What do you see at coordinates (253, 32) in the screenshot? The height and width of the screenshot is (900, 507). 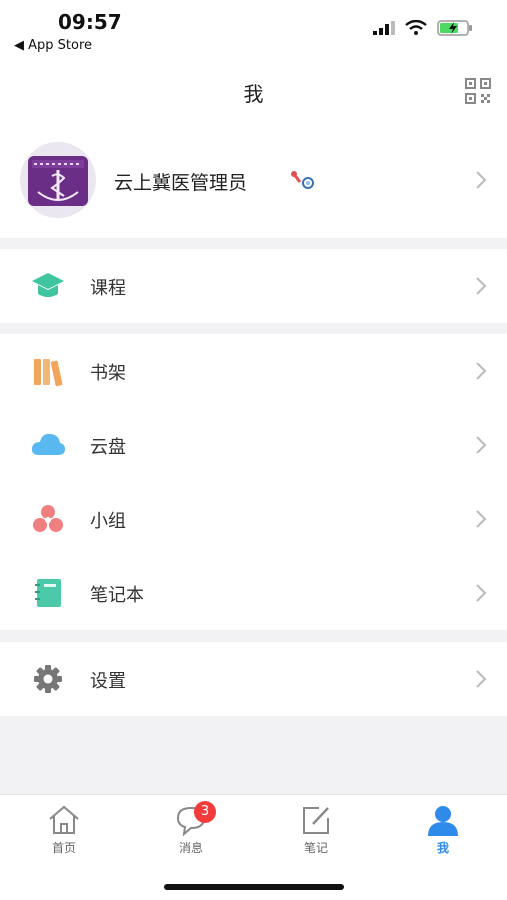 I see `status-bar: 09:57 ◀ App Store` at bounding box center [253, 32].